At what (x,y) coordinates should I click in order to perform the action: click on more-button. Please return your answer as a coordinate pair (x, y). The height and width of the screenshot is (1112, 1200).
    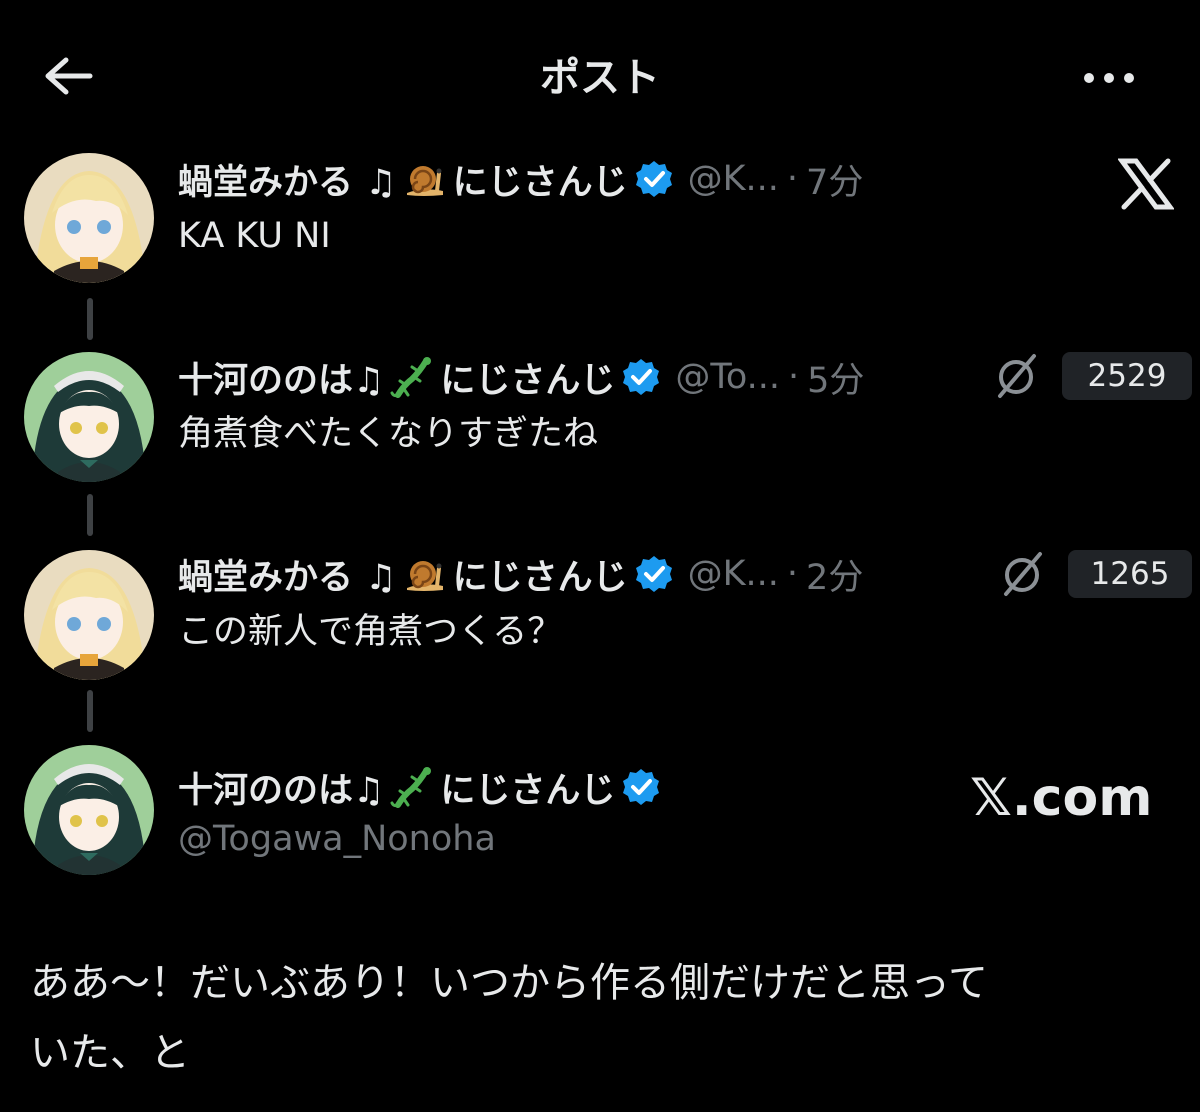
    Looking at the image, I should click on (1109, 78).